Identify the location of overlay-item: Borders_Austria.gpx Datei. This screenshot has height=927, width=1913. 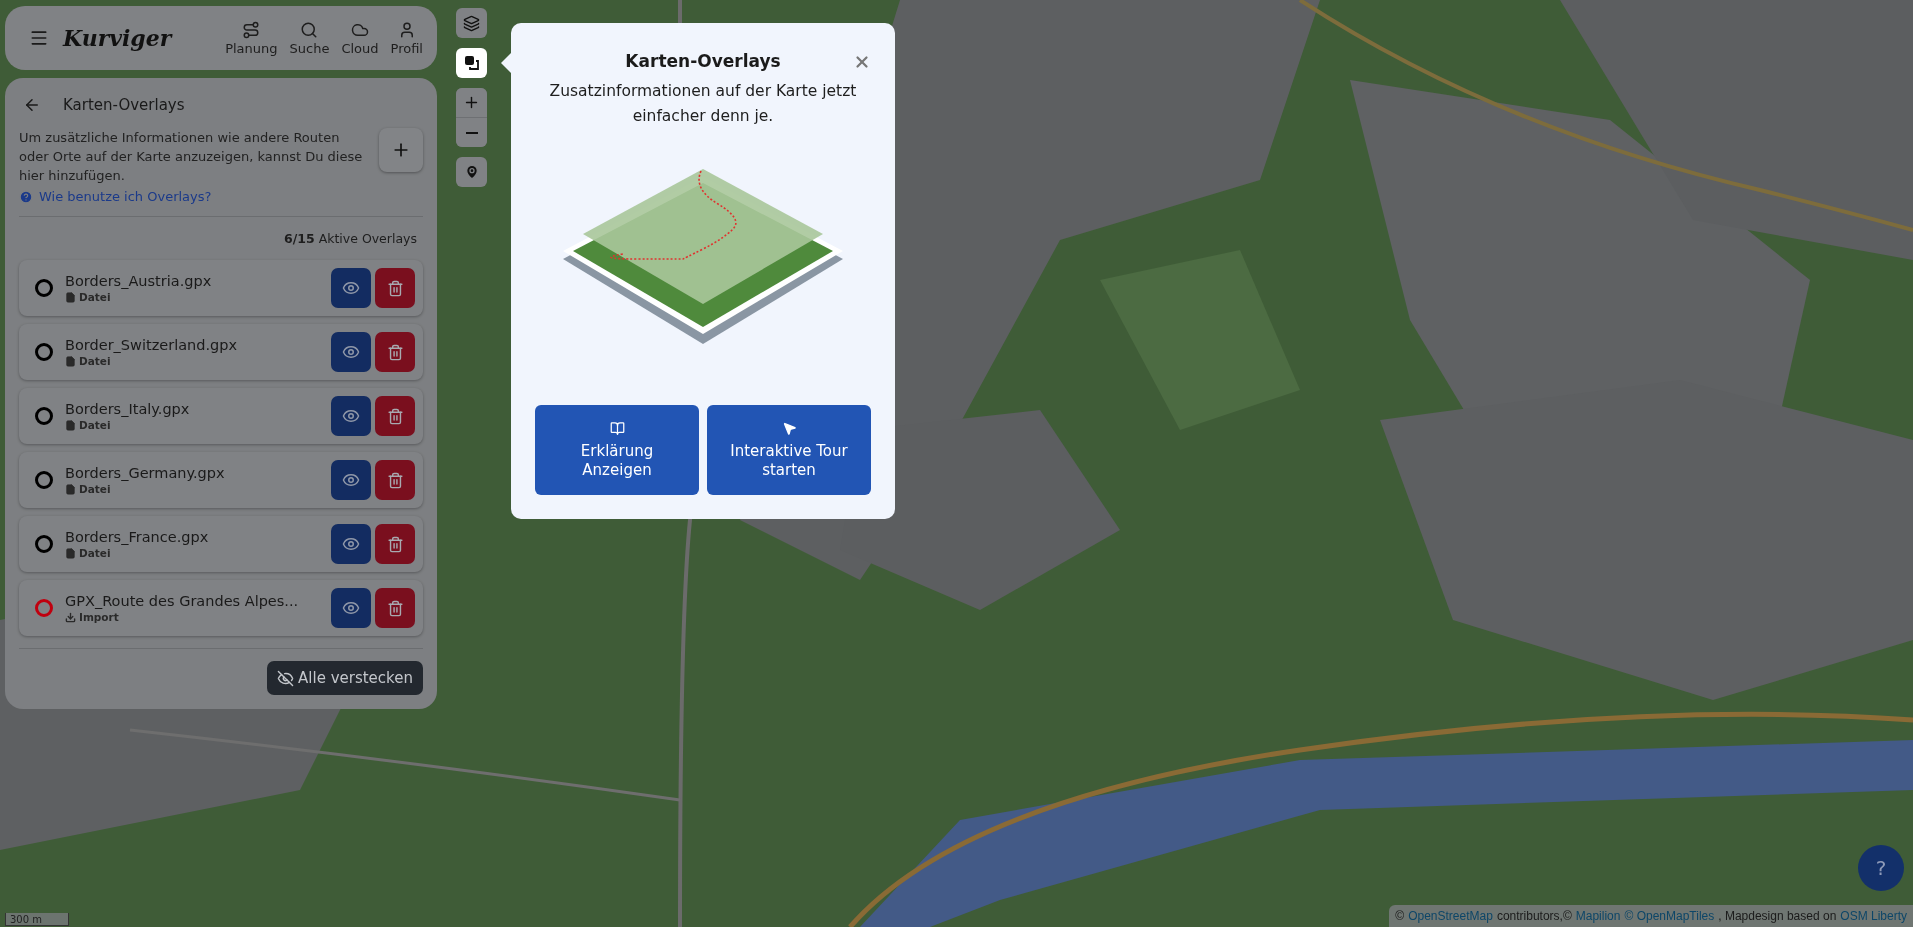
(221, 288).